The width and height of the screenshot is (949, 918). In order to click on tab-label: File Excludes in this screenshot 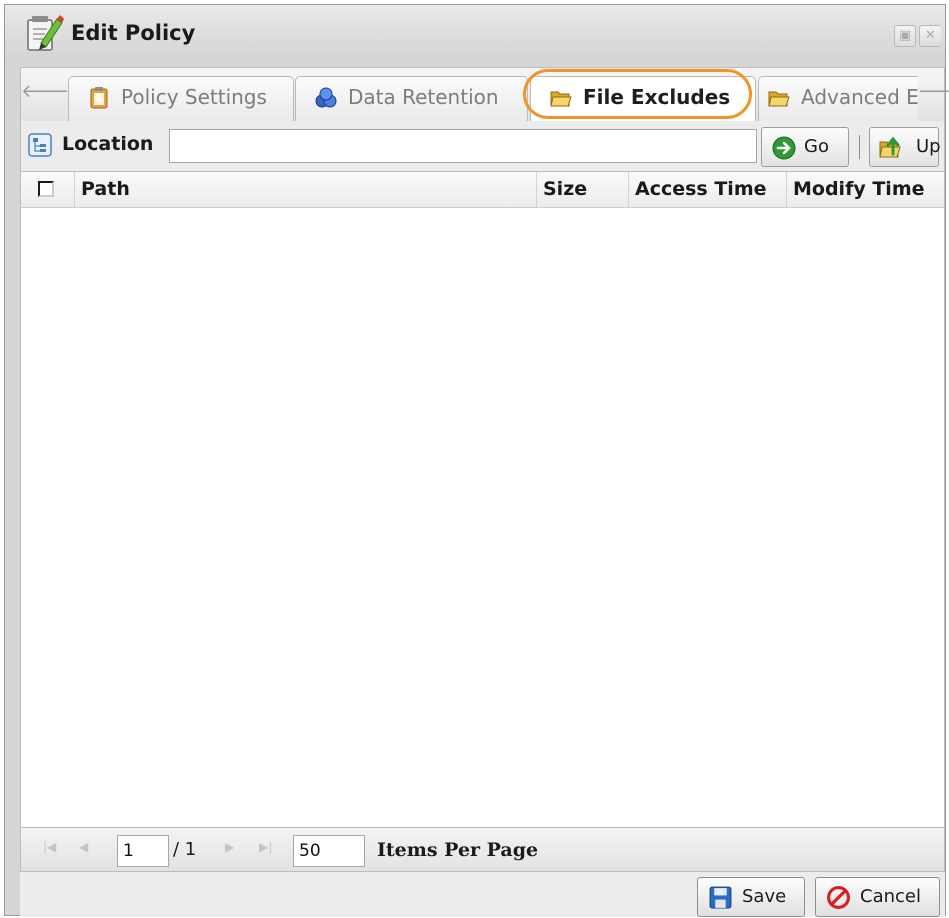, I will do `click(657, 97)`.